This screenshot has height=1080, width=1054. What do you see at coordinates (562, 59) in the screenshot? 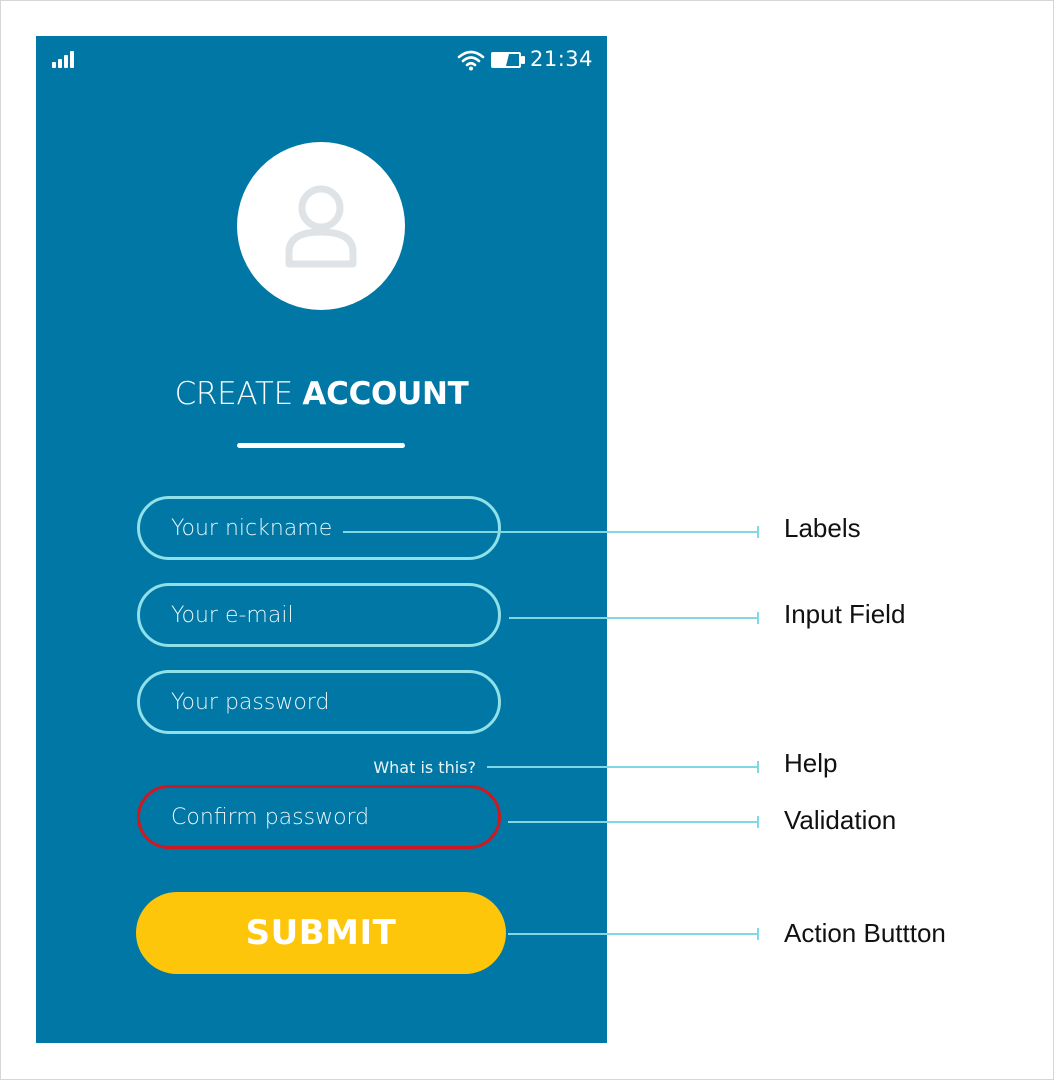
I see `status-time: 21:34` at bounding box center [562, 59].